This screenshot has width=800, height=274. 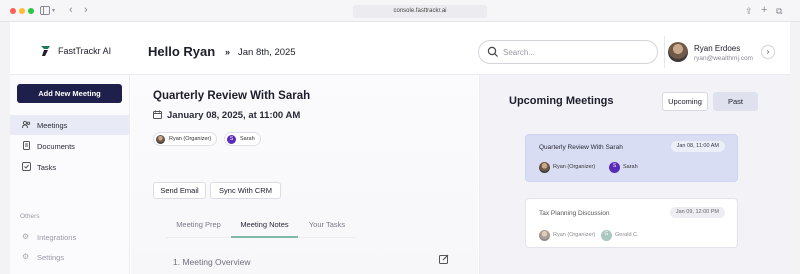 What do you see at coordinates (749, 11) in the screenshot?
I see `share-icon: ⇪` at bounding box center [749, 11].